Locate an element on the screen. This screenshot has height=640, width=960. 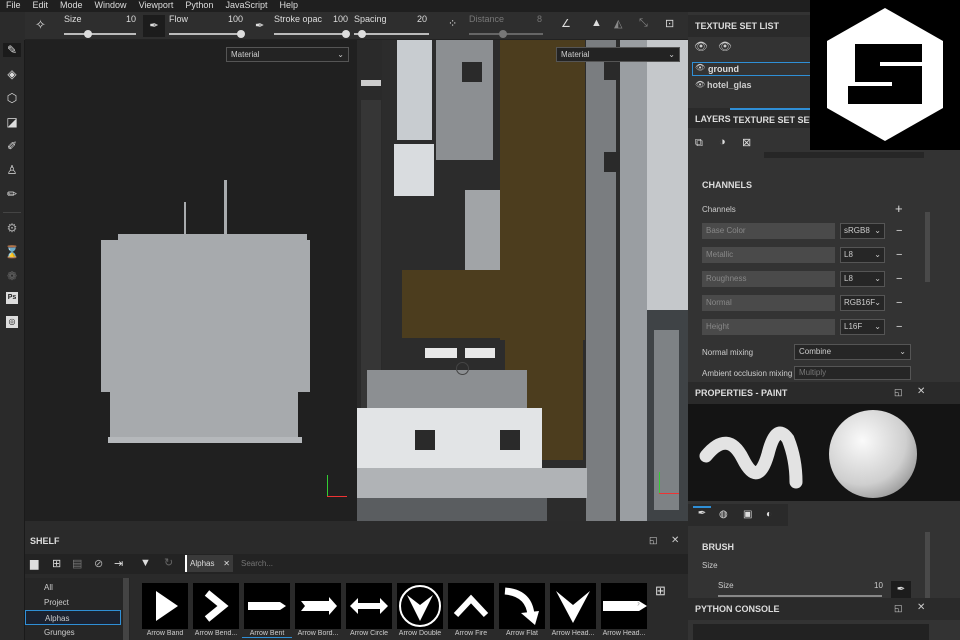
alpha-thumb-arrow-bend is located at coordinates (216, 606).